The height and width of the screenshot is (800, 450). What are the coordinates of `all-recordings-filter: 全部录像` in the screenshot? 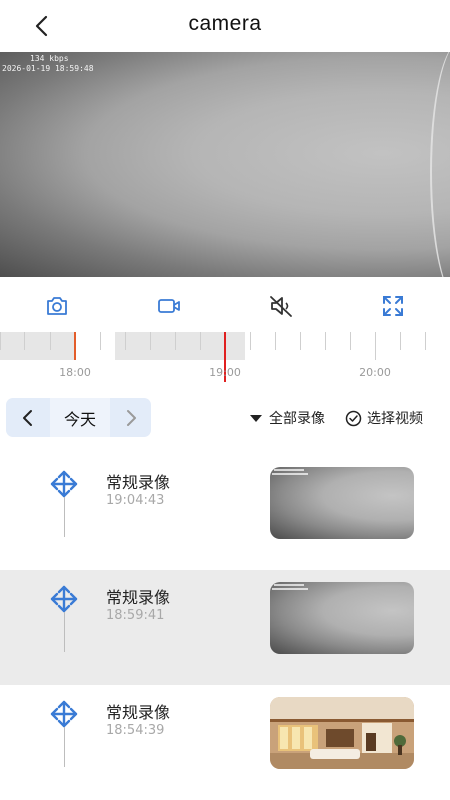 It's located at (286, 418).